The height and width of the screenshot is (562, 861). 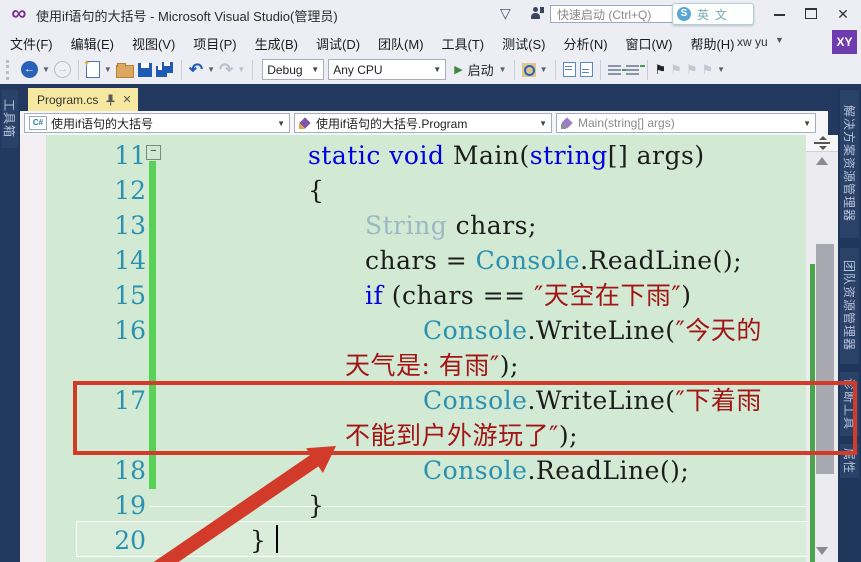 What do you see at coordinates (712, 43) in the screenshot?
I see `menu-item: 帮助(H)` at bounding box center [712, 43].